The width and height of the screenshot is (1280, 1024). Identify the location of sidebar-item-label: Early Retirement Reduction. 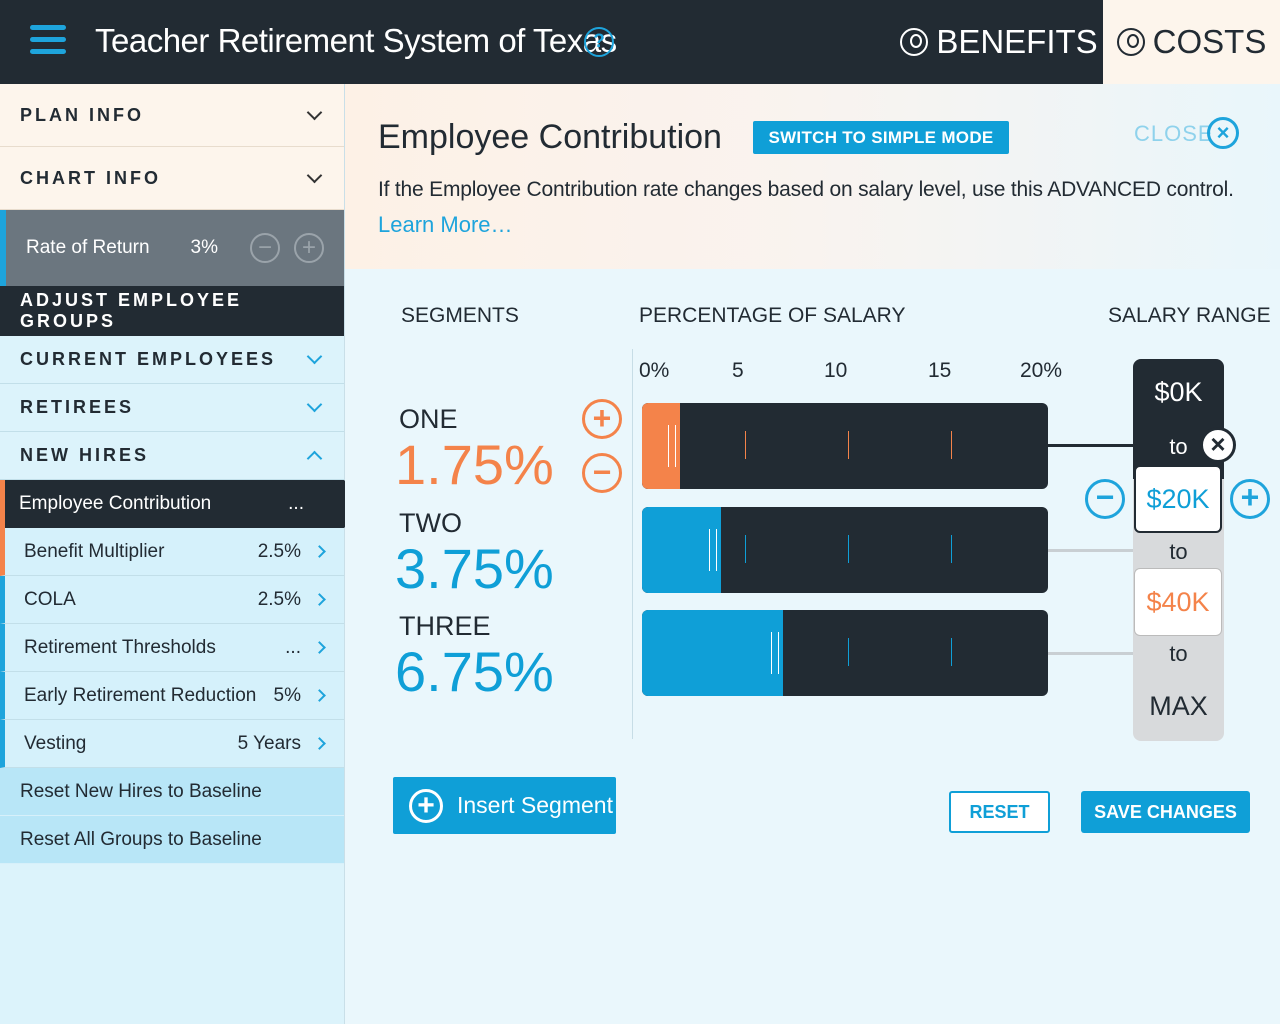
(140, 695).